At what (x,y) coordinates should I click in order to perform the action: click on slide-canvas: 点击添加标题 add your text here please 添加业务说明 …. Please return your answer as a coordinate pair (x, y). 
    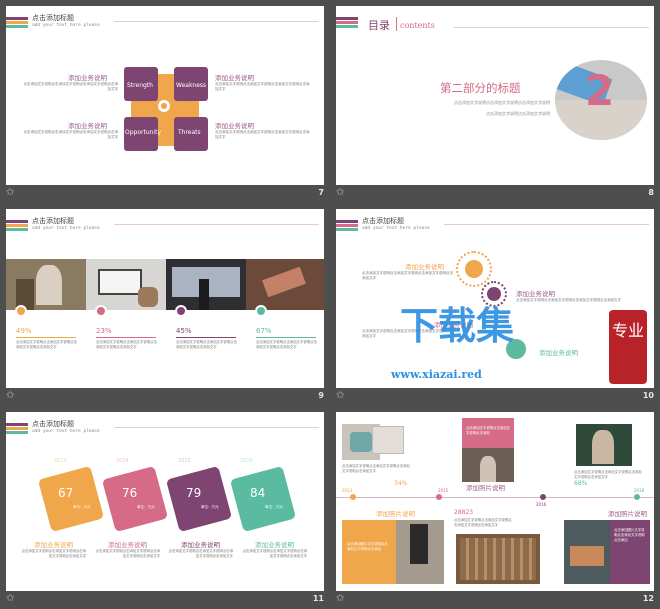
    Looking at the image, I should click on (495, 298).